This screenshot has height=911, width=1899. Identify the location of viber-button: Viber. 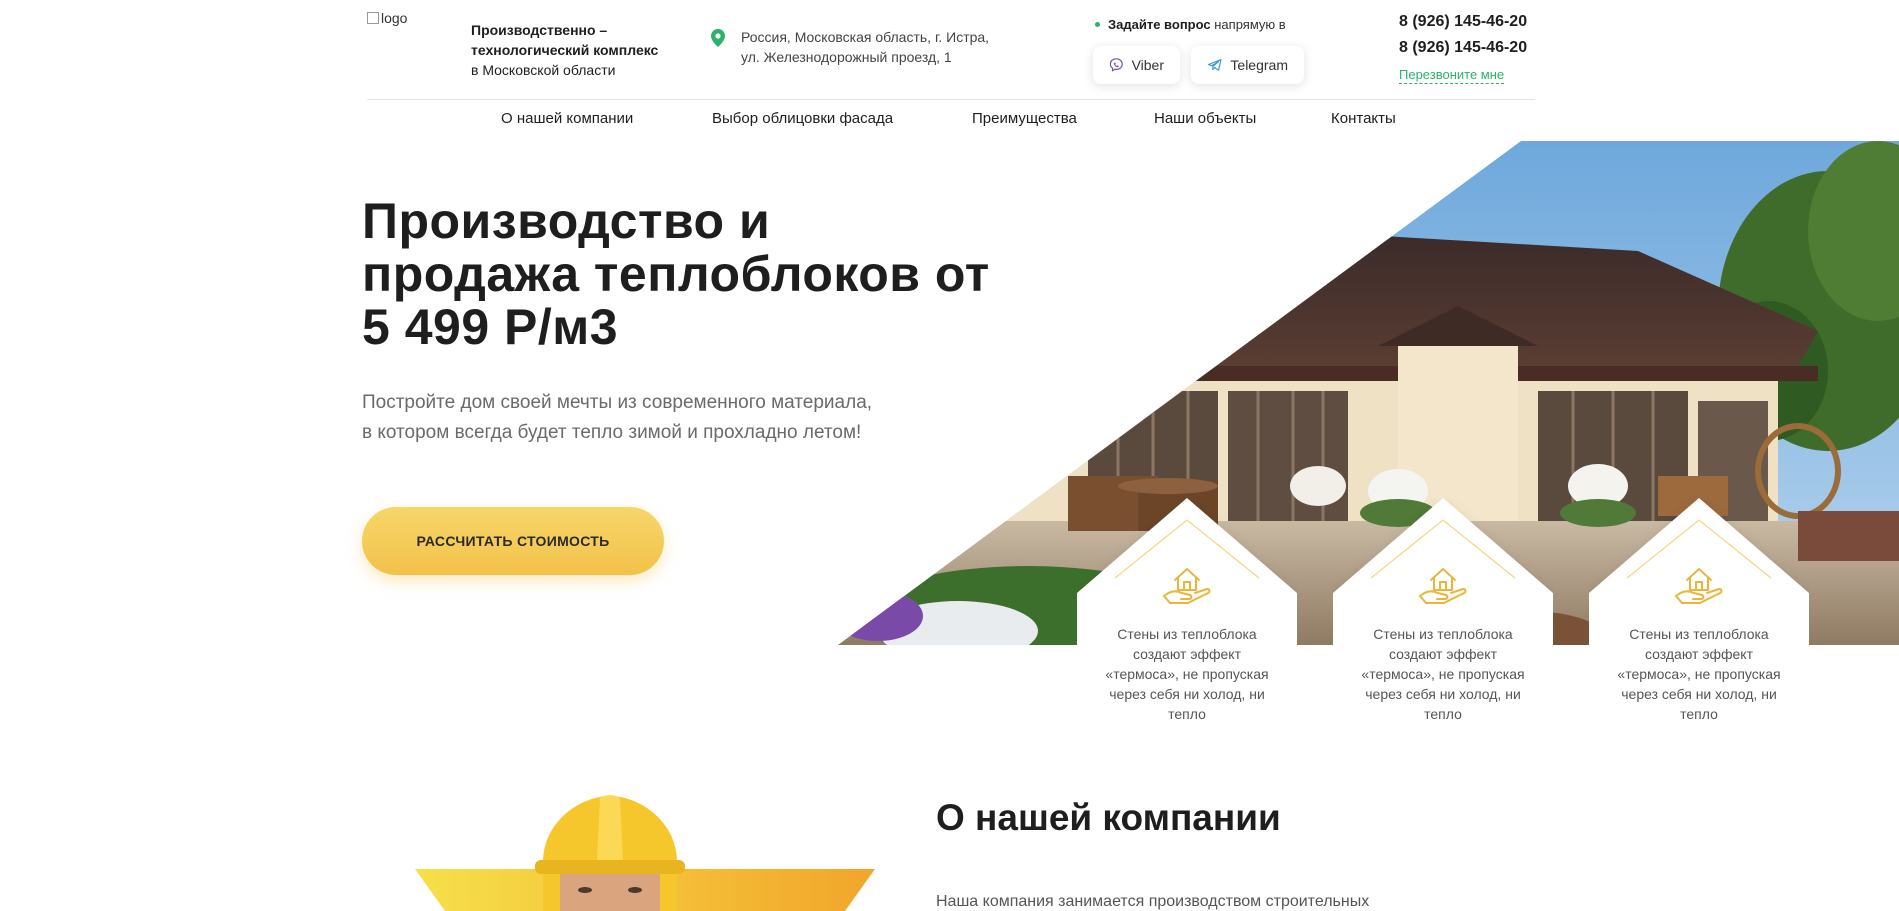
(1136, 65).